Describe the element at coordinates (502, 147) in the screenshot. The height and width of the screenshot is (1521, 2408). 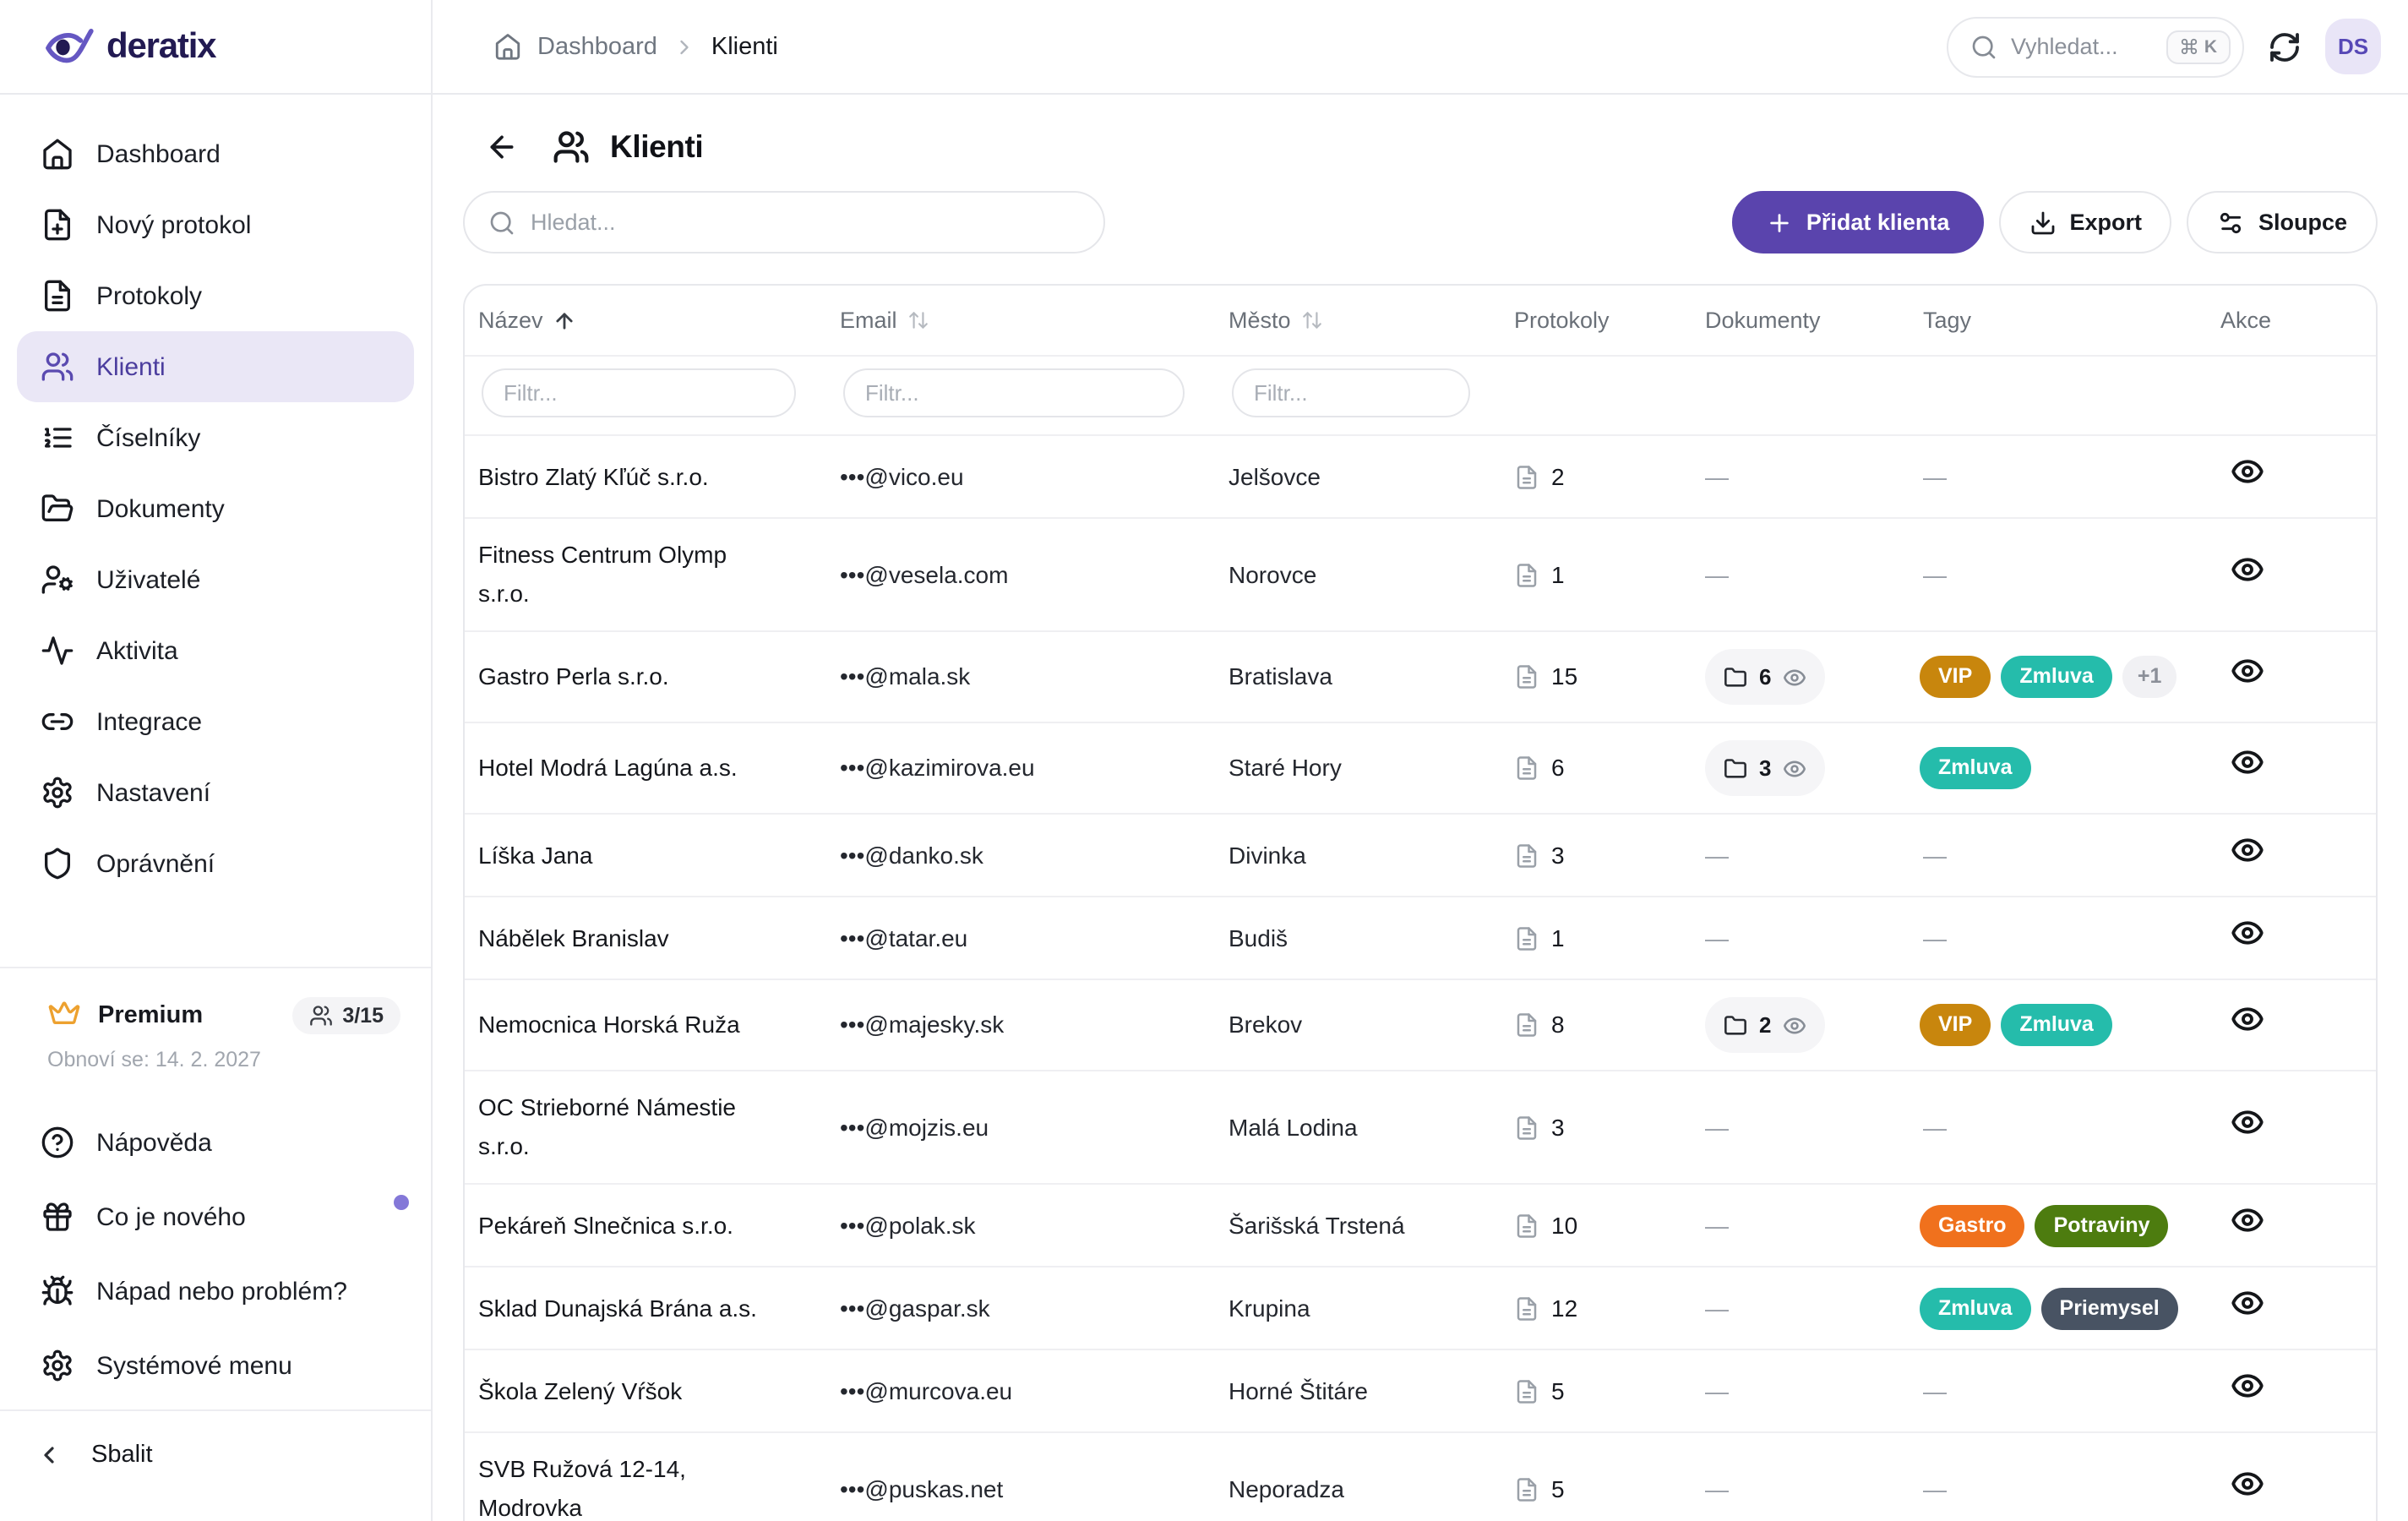
I see `back-button` at that location.